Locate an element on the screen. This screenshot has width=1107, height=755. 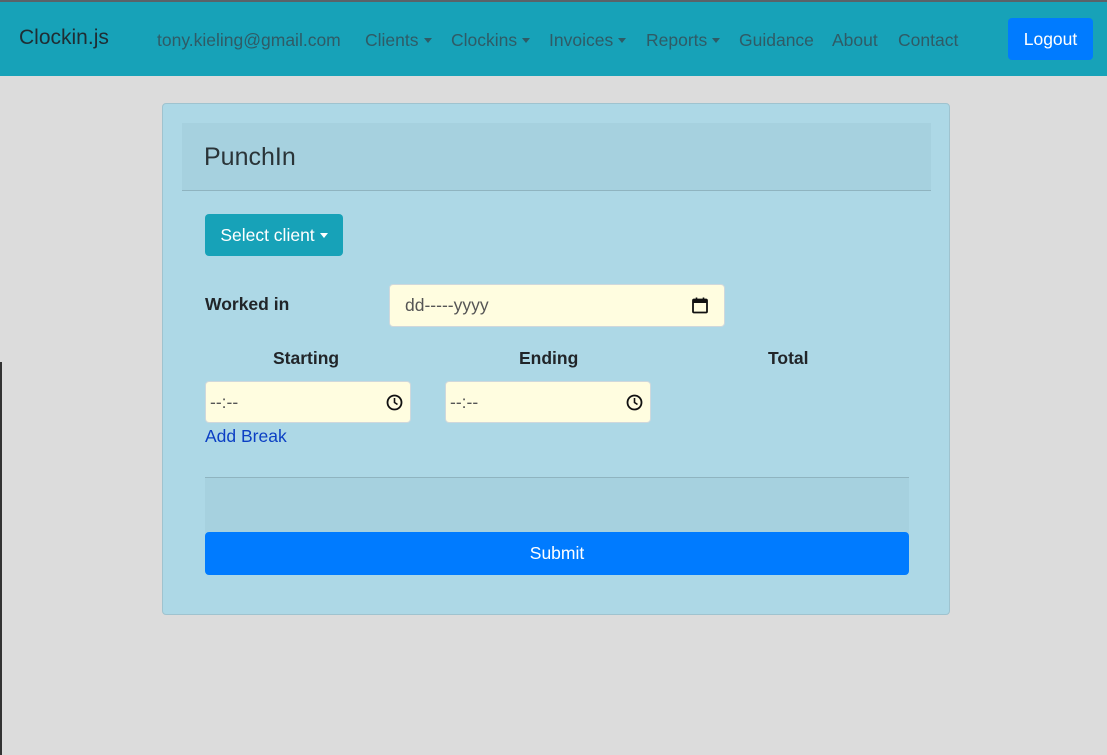
nav-reports-dropdown: Reports is located at coordinates (683, 40).